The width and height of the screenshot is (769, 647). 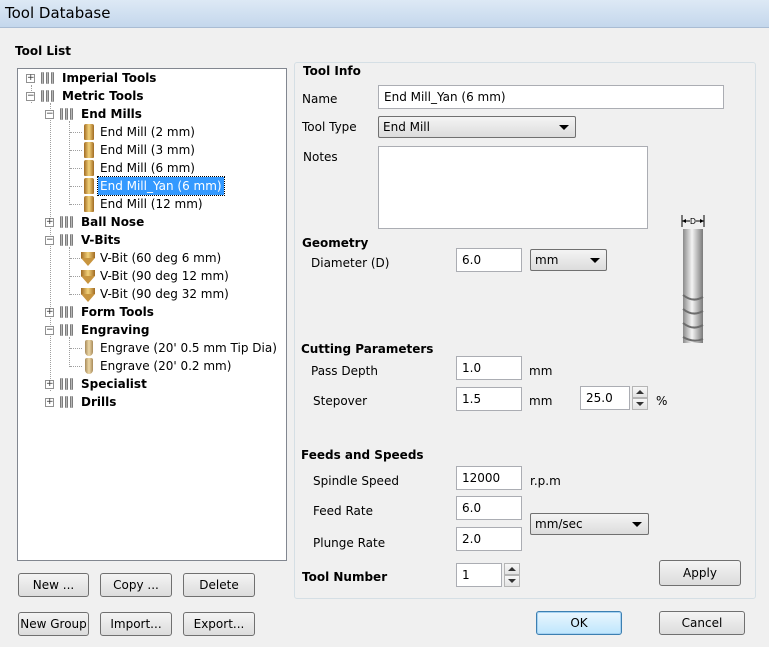 I want to click on tree-group-drills: Drills, so click(x=98, y=402).